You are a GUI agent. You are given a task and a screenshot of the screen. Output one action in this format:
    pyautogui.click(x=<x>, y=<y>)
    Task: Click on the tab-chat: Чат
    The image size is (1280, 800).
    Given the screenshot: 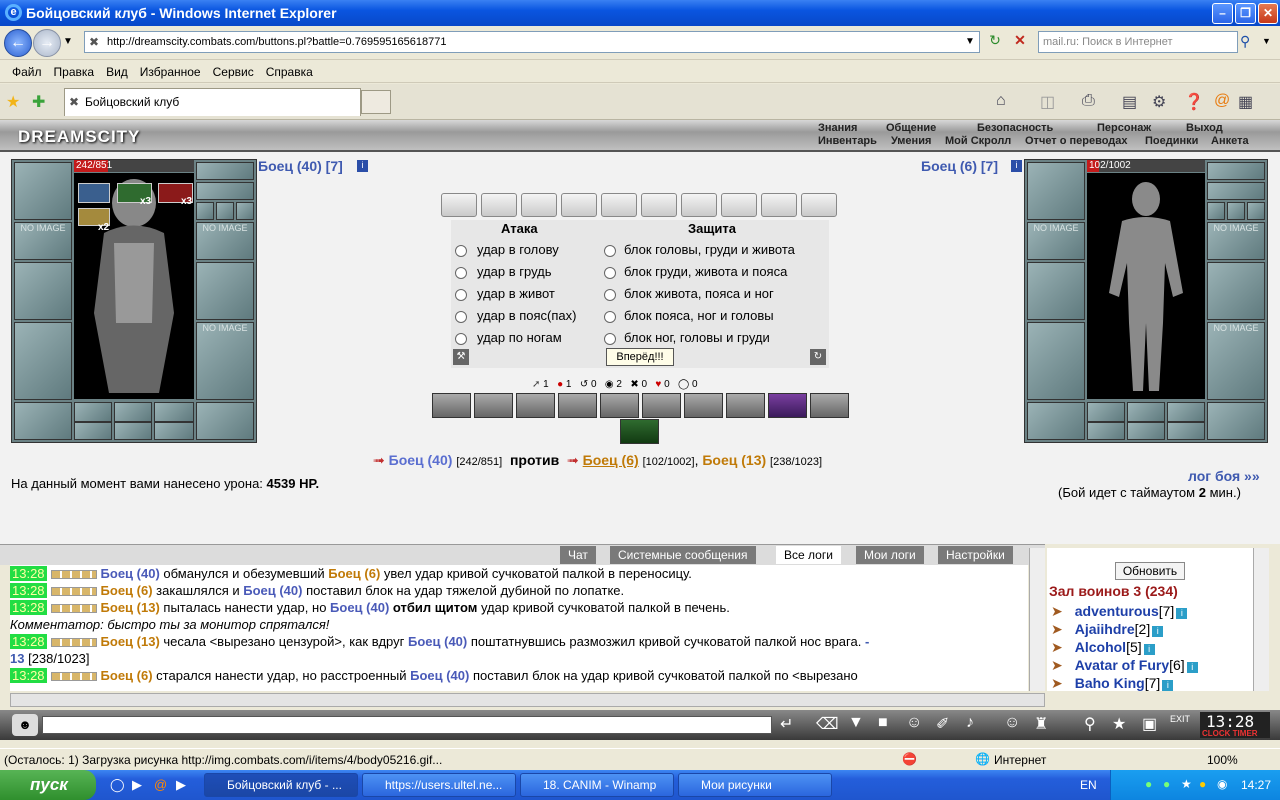 What is the action you would take?
    pyautogui.click(x=578, y=555)
    